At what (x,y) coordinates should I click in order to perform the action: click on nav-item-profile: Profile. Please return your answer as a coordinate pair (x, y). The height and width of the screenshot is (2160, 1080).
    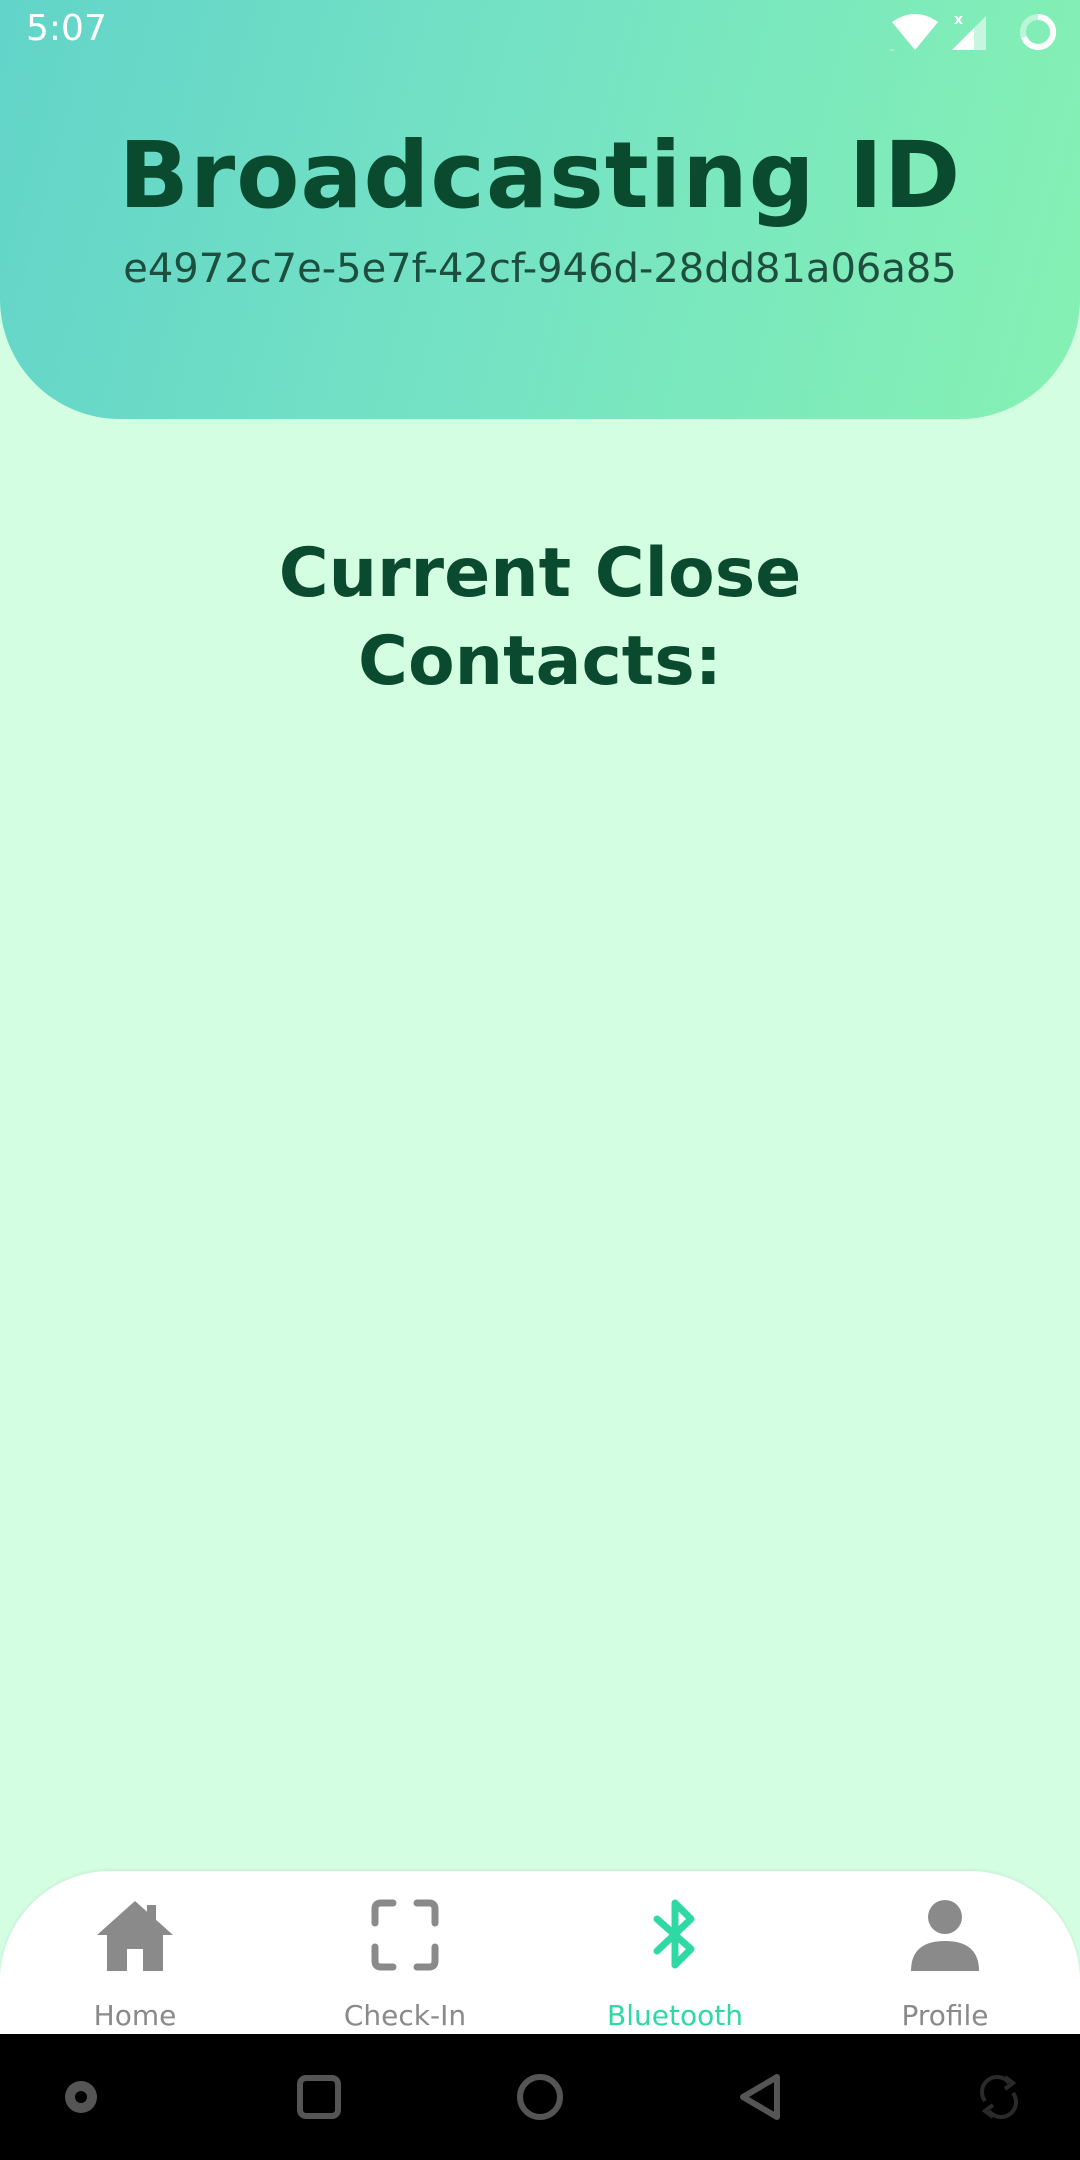
    Looking at the image, I should click on (945, 1952).